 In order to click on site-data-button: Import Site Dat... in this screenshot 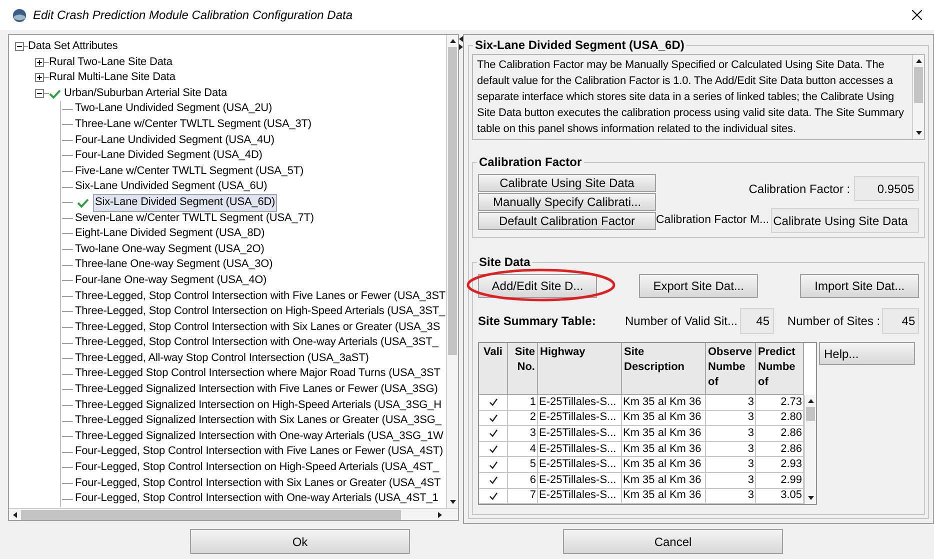, I will do `click(860, 286)`.